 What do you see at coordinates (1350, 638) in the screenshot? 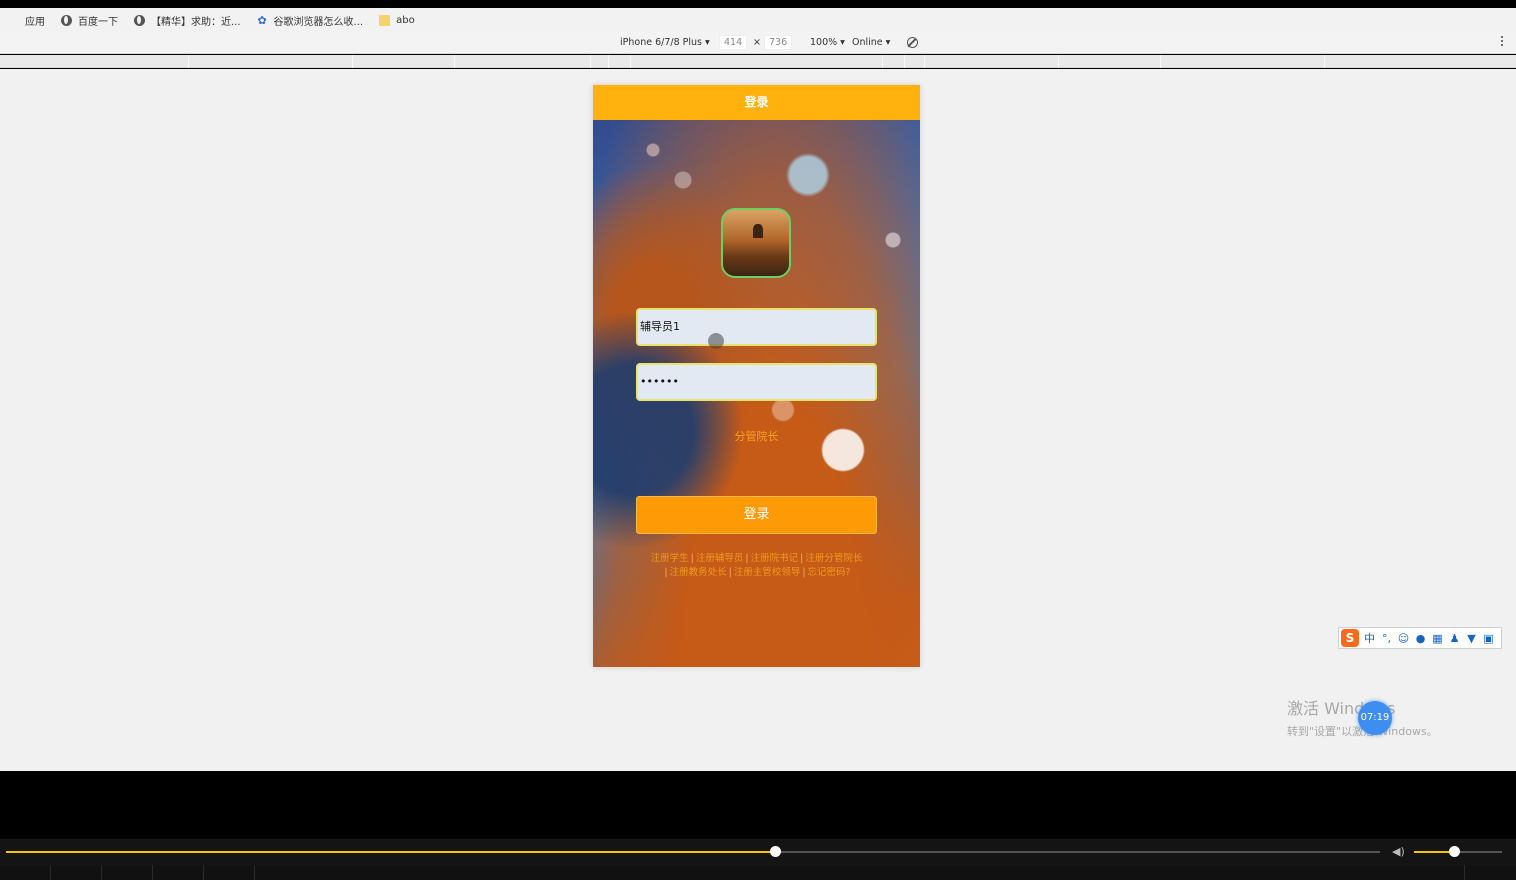
I see `sogou-logo-icon: S` at bounding box center [1350, 638].